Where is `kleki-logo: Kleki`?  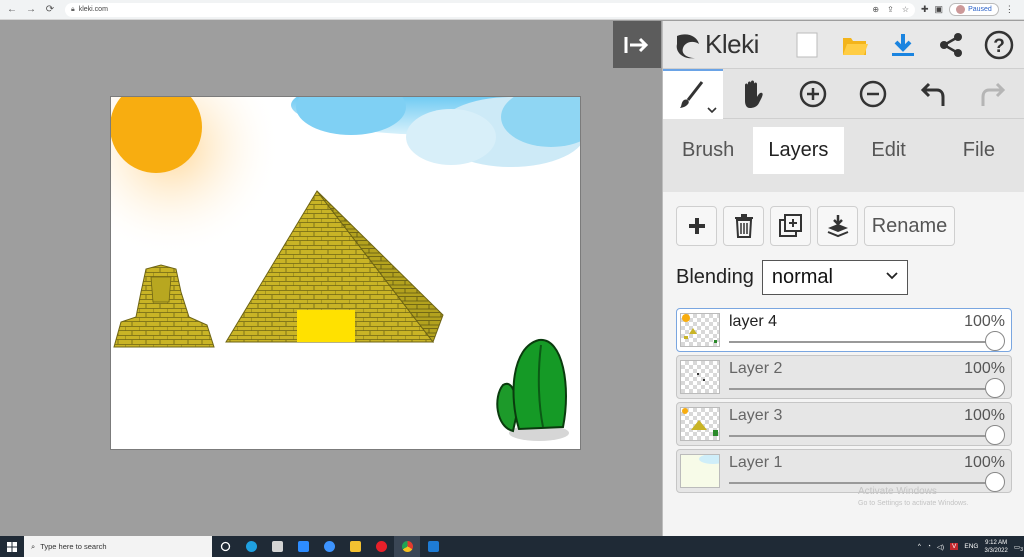
kleki-logo: Kleki is located at coordinates (728, 44).